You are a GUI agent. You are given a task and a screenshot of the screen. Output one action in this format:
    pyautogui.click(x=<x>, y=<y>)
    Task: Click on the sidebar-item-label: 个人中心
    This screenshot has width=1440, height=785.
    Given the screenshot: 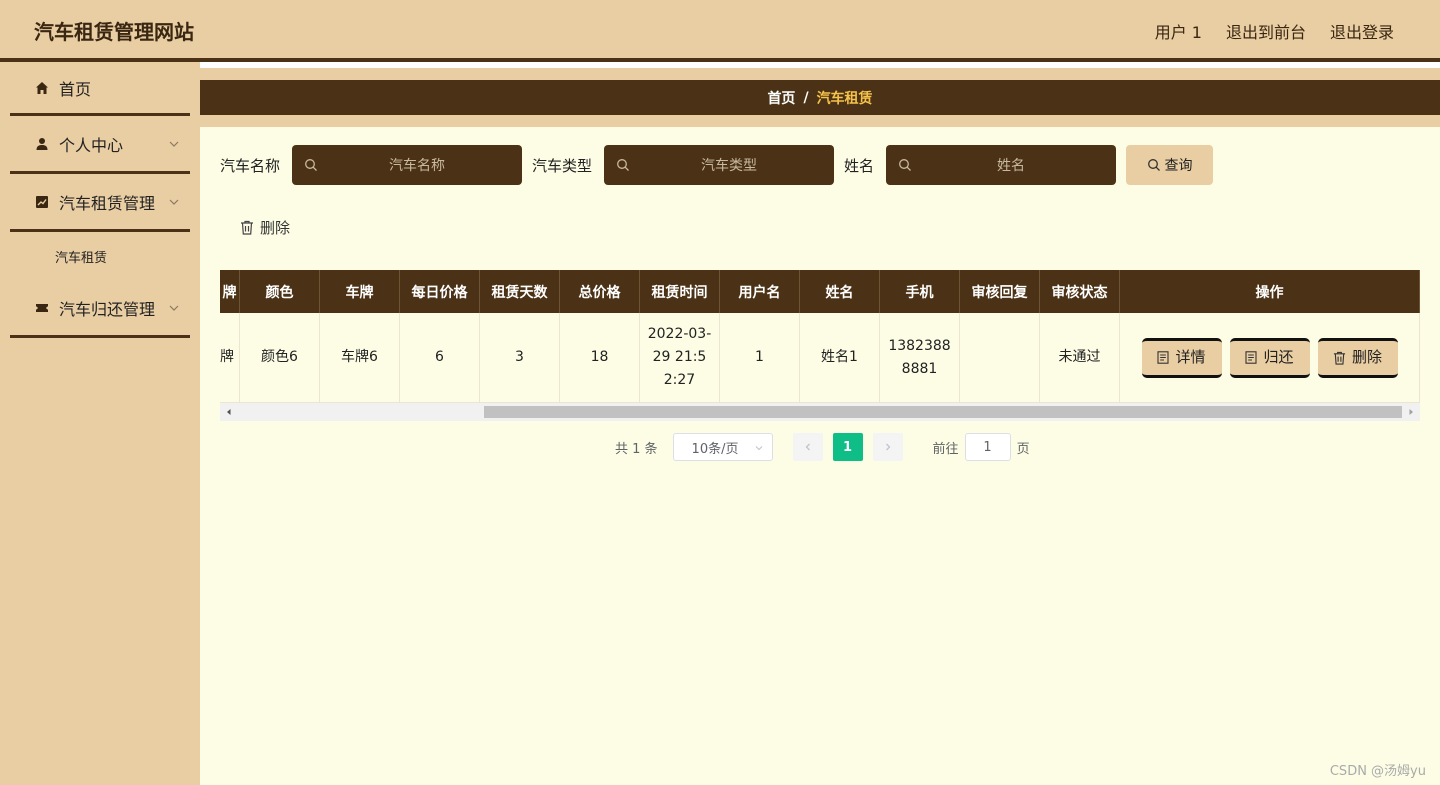 What is the action you would take?
    pyautogui.click(x=91, y=145)
    